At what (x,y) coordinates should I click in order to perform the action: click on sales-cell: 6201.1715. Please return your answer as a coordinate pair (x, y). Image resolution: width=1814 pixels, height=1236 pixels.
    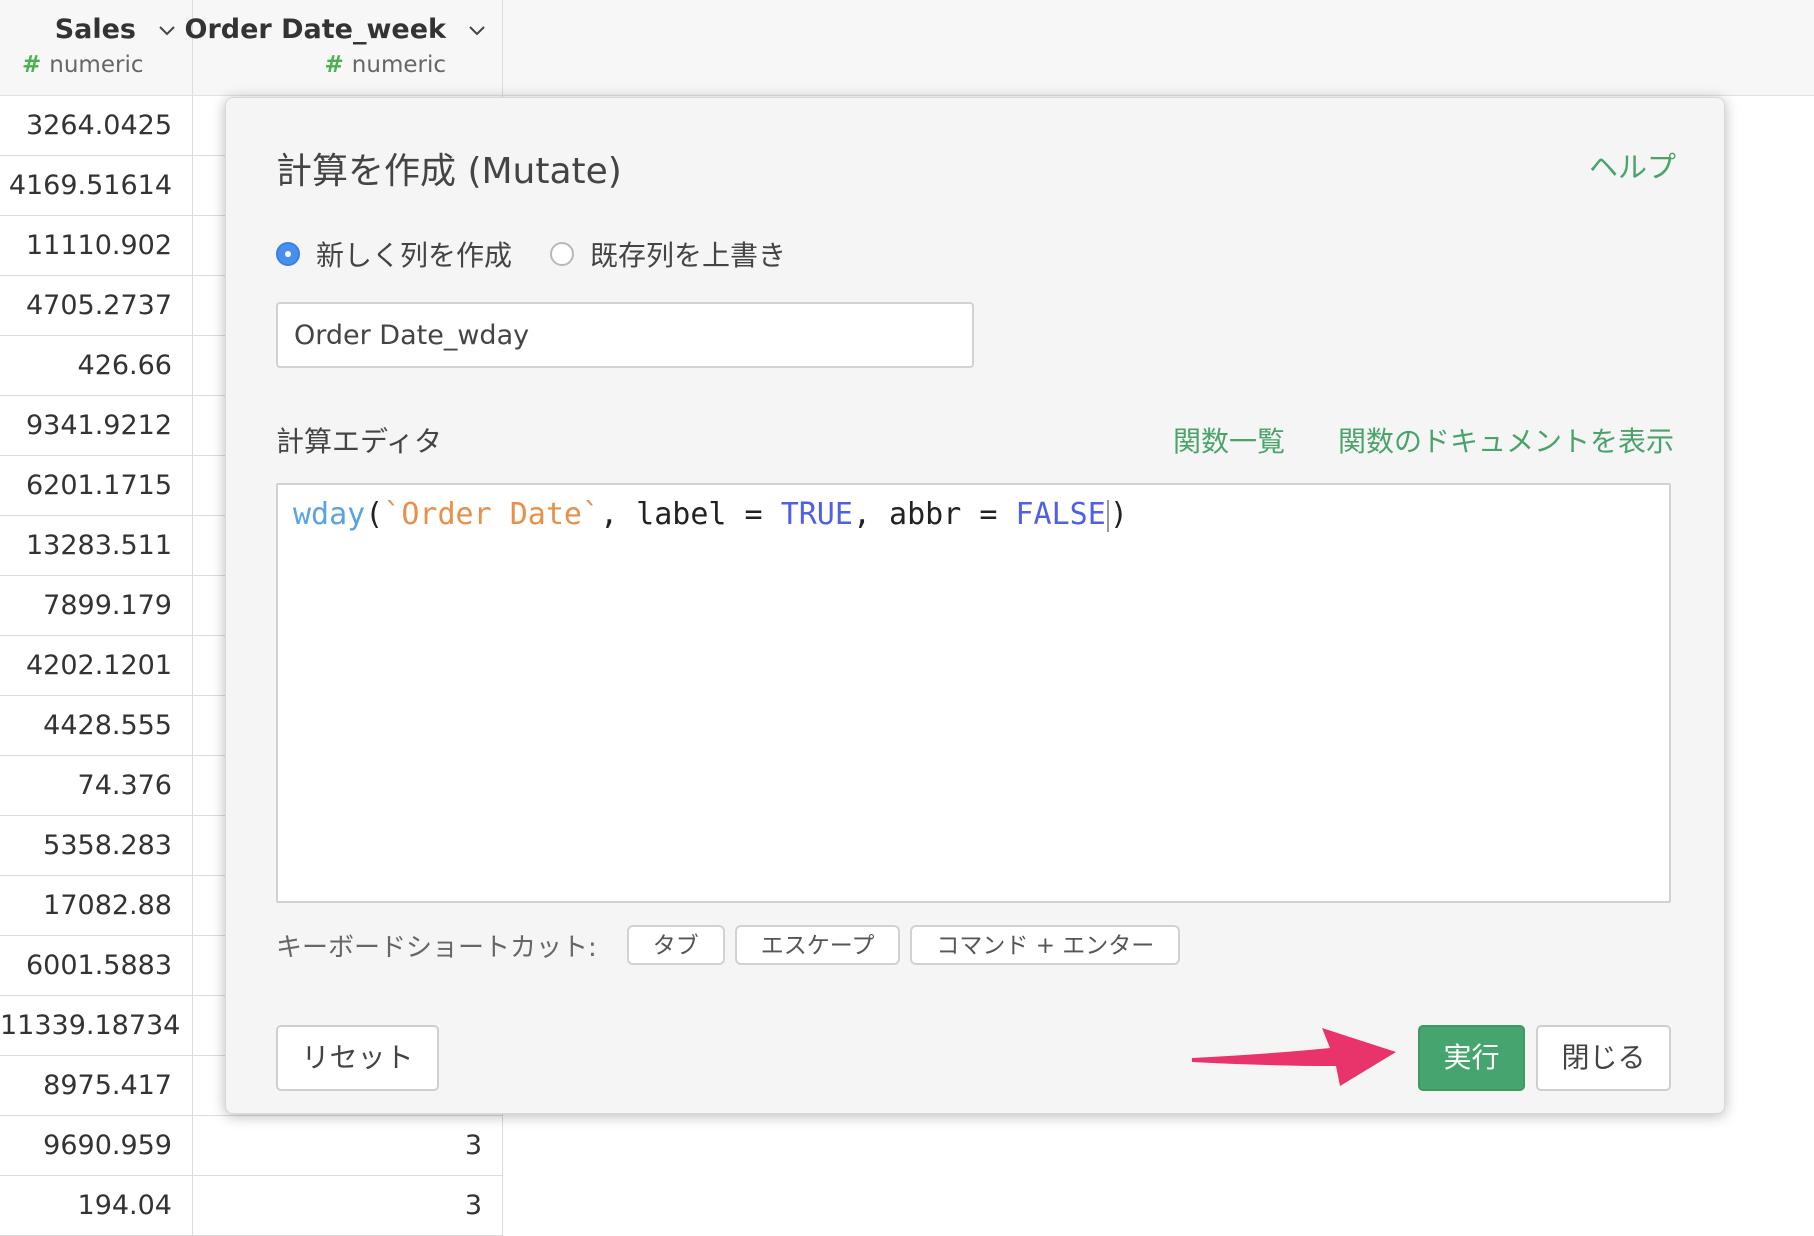
    Looking at the image, I should click on (96, 485).